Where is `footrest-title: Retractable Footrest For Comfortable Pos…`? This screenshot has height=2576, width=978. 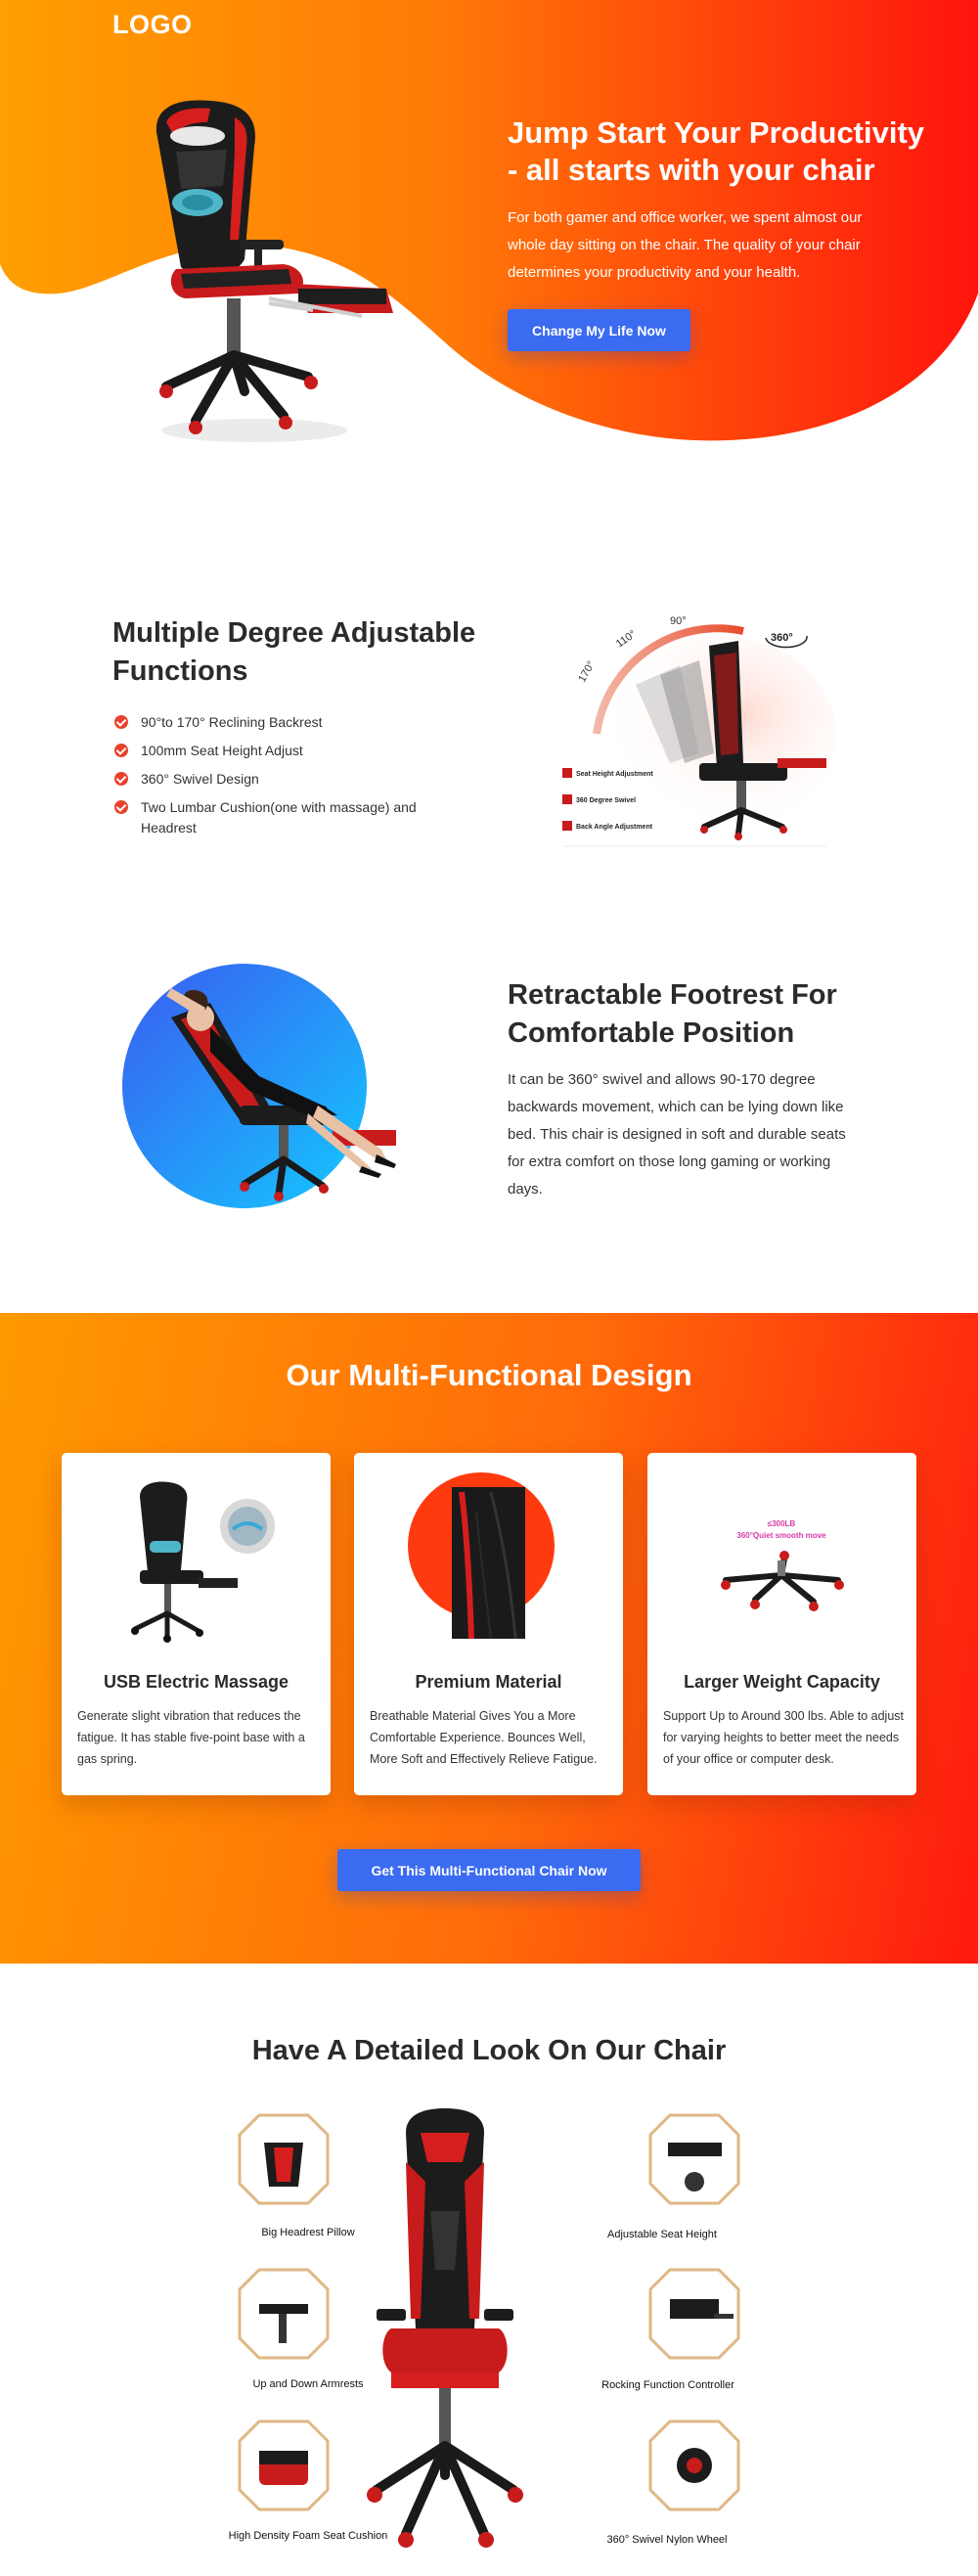
footrest-title: Retractable Footrest For Comfortable Pos… is located at coordinates (672, 1014).